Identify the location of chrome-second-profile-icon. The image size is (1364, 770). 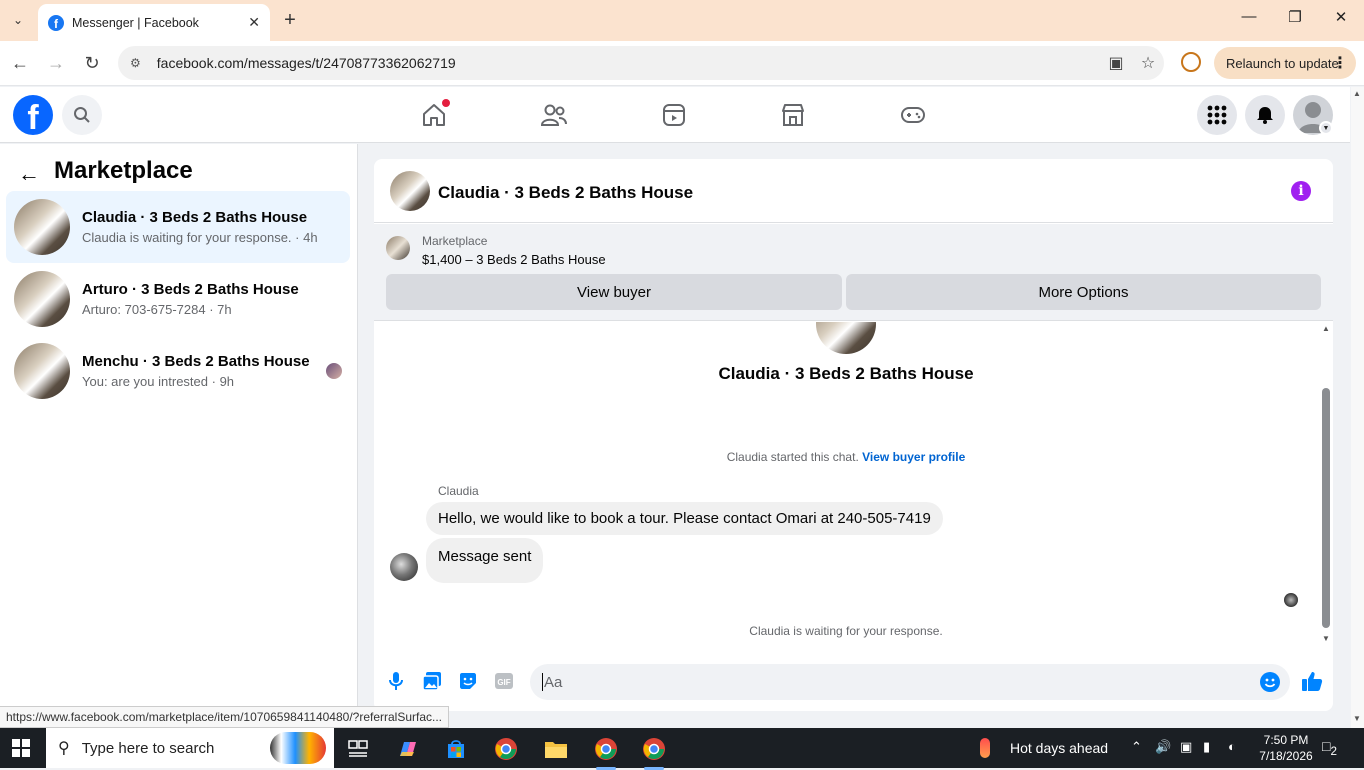
(654, 752).